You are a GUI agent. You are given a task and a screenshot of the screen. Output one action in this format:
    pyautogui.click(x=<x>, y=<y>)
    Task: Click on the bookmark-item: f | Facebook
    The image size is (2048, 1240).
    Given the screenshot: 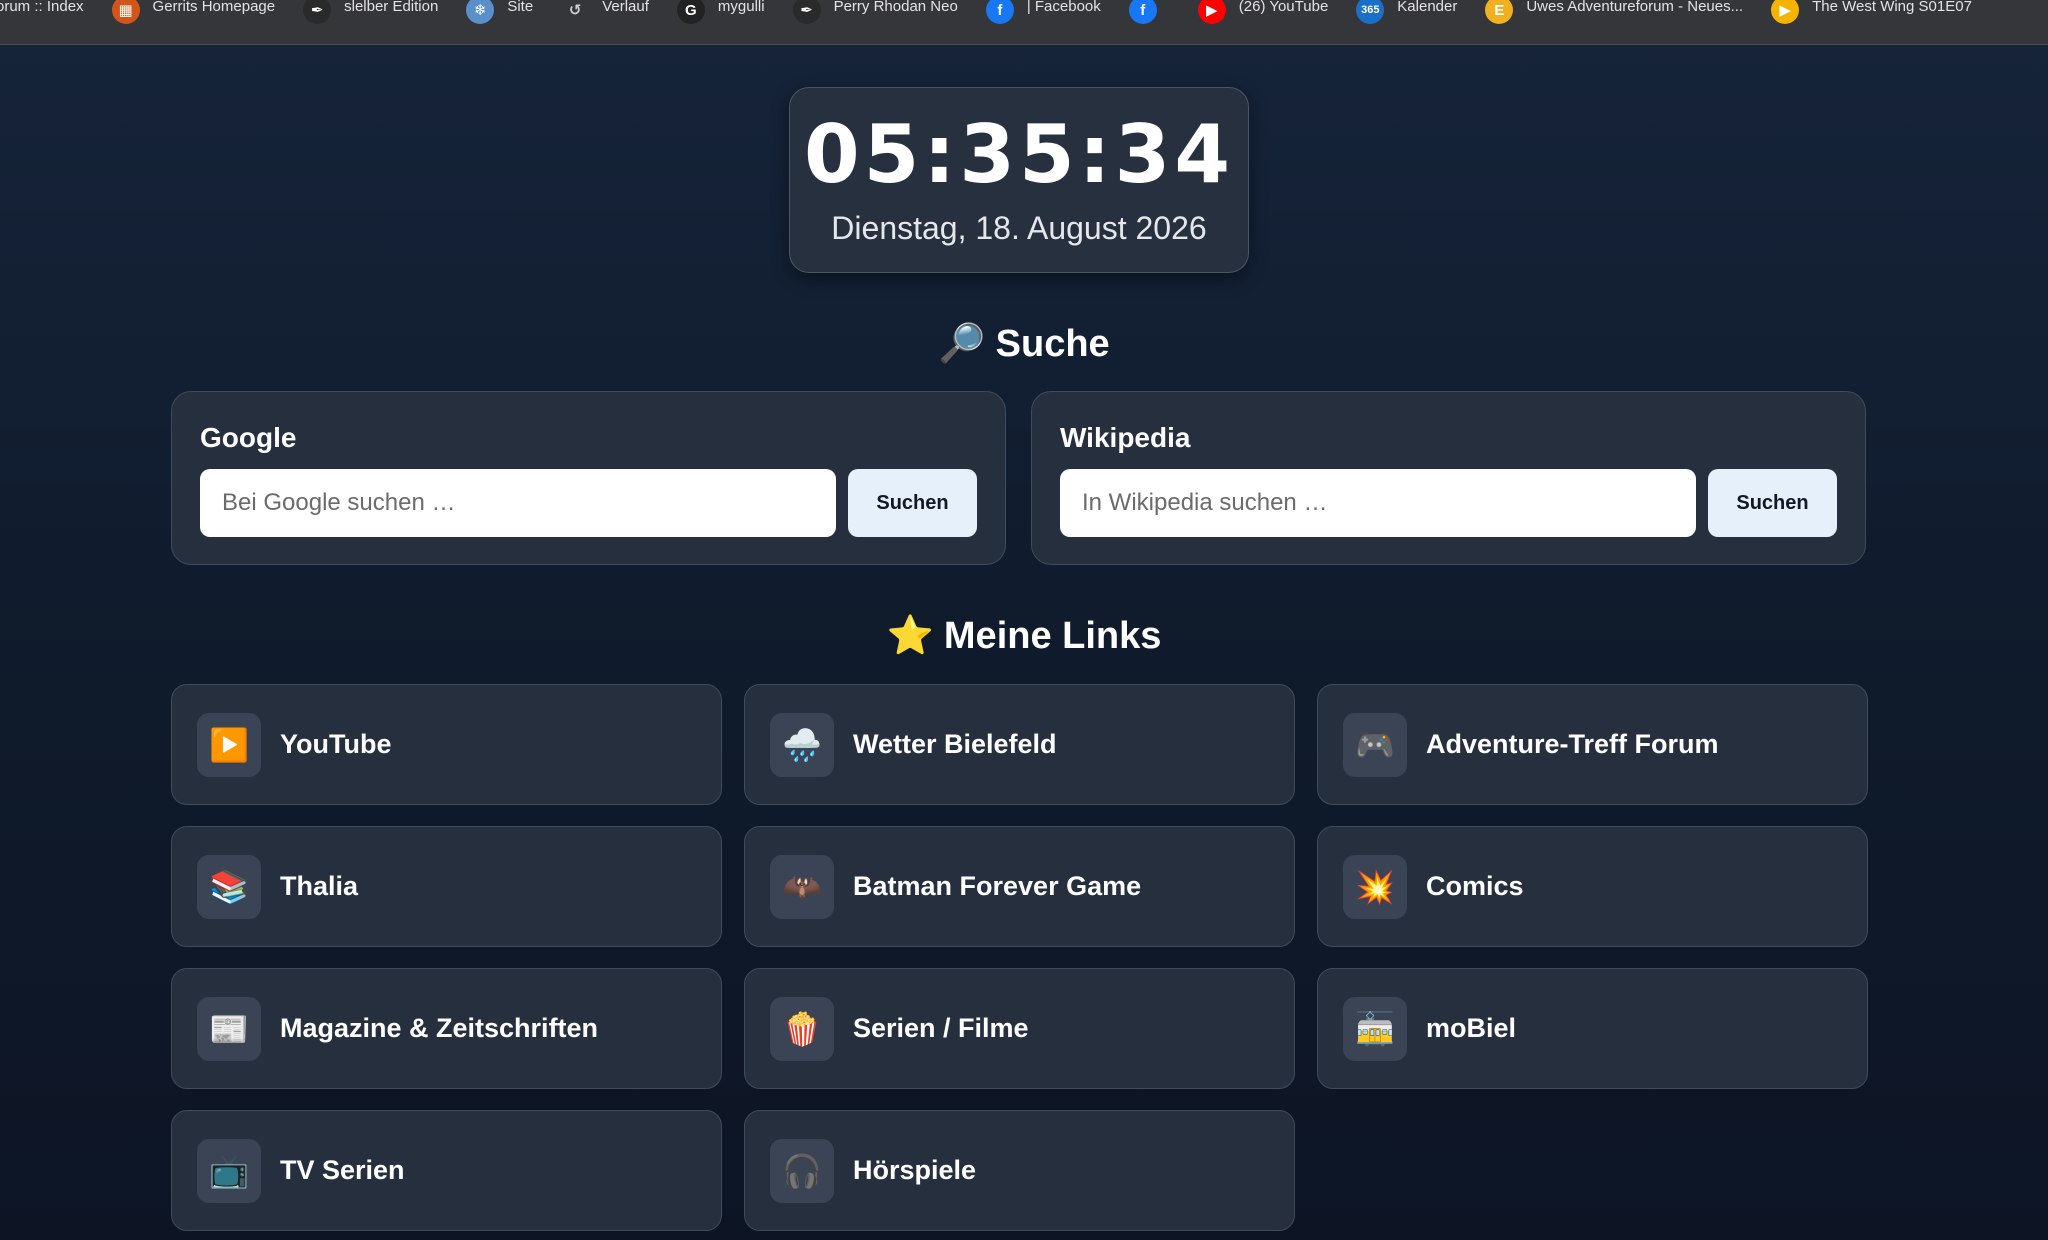 What is the action you would take?
    pyautogui.click(x=1043, y=12)
    